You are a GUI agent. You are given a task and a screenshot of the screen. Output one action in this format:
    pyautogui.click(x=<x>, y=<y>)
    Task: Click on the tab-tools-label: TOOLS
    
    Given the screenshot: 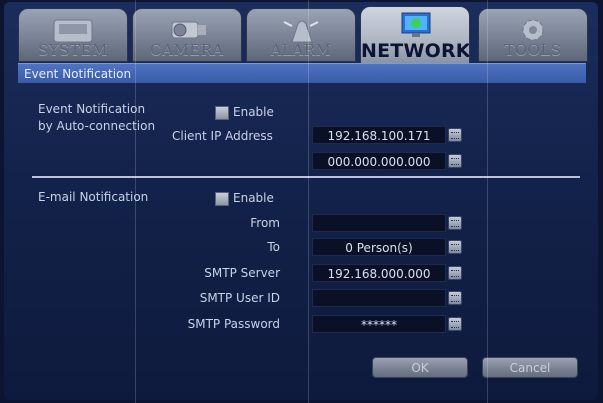 What is the action you would take?
    pyautogui.click(x=533, y=50)
    